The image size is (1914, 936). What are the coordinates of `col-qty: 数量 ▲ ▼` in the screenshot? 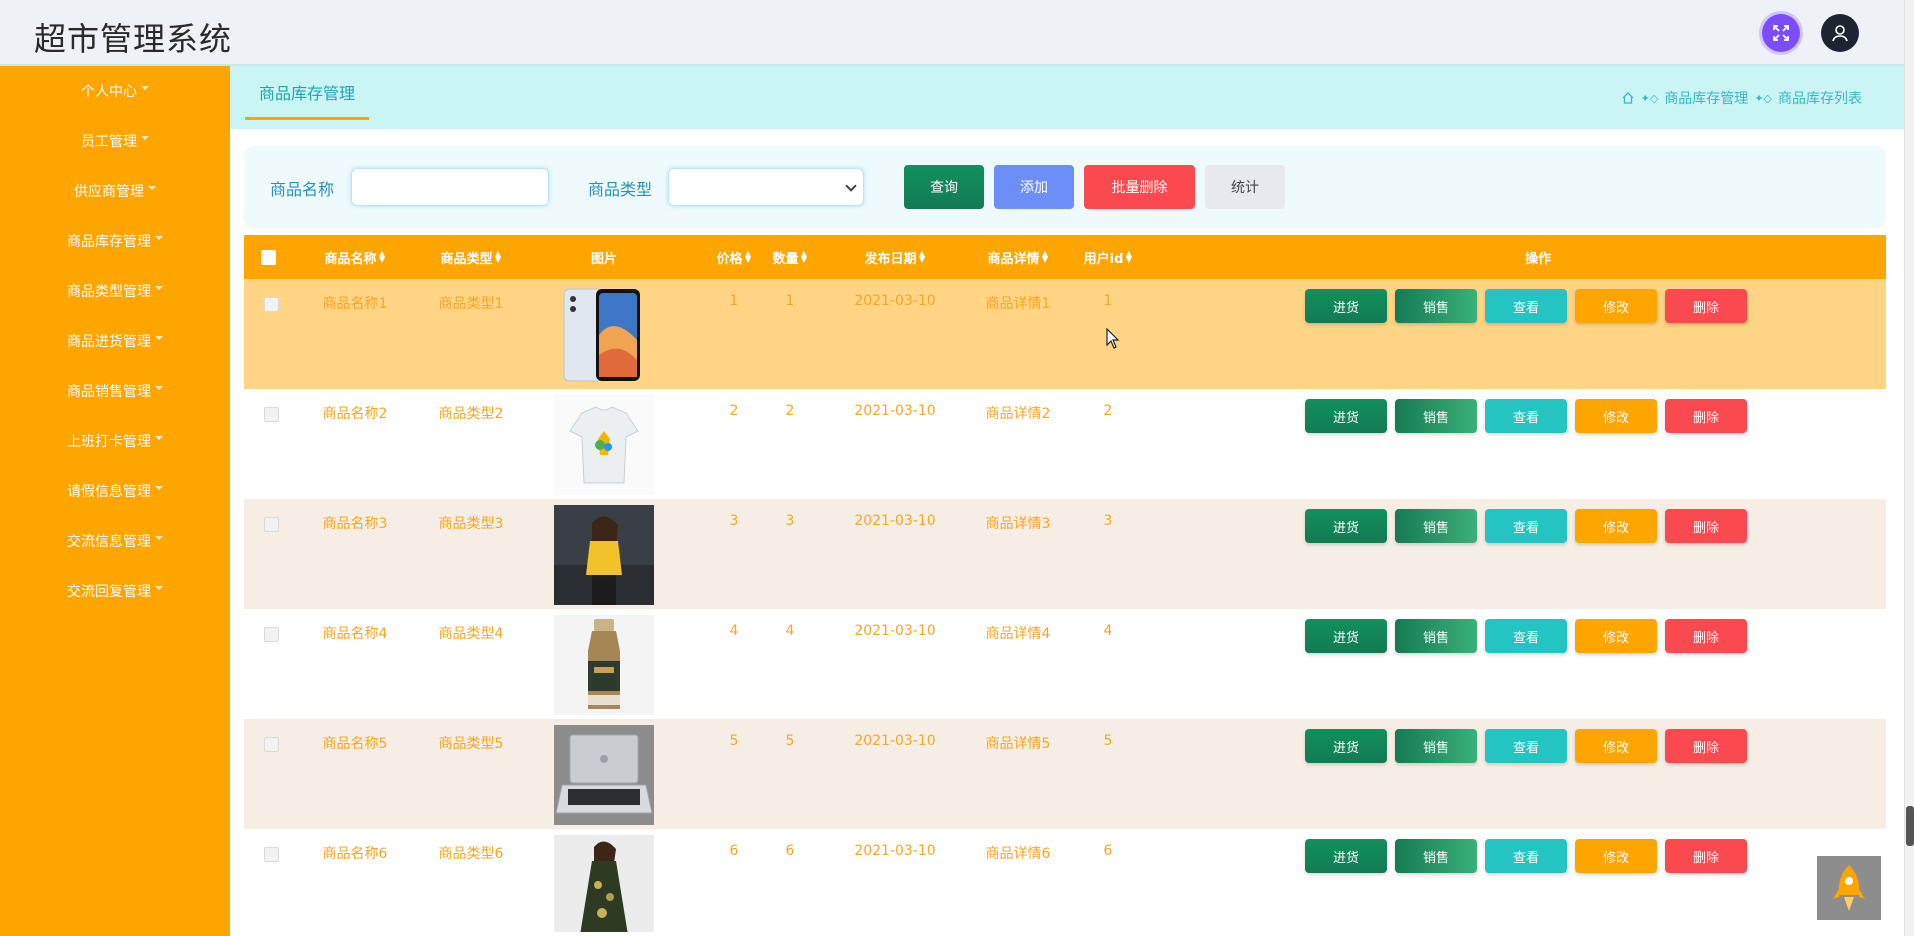 It's located at (790, 257).